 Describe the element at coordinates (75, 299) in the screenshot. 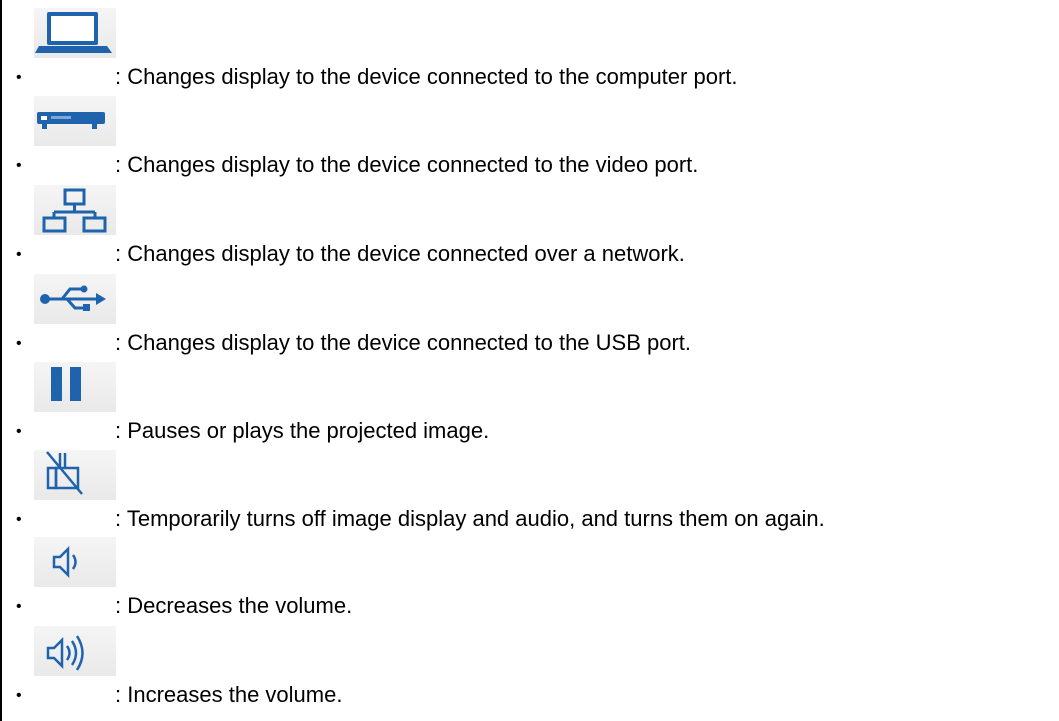

I see `usb-icon` at that location.